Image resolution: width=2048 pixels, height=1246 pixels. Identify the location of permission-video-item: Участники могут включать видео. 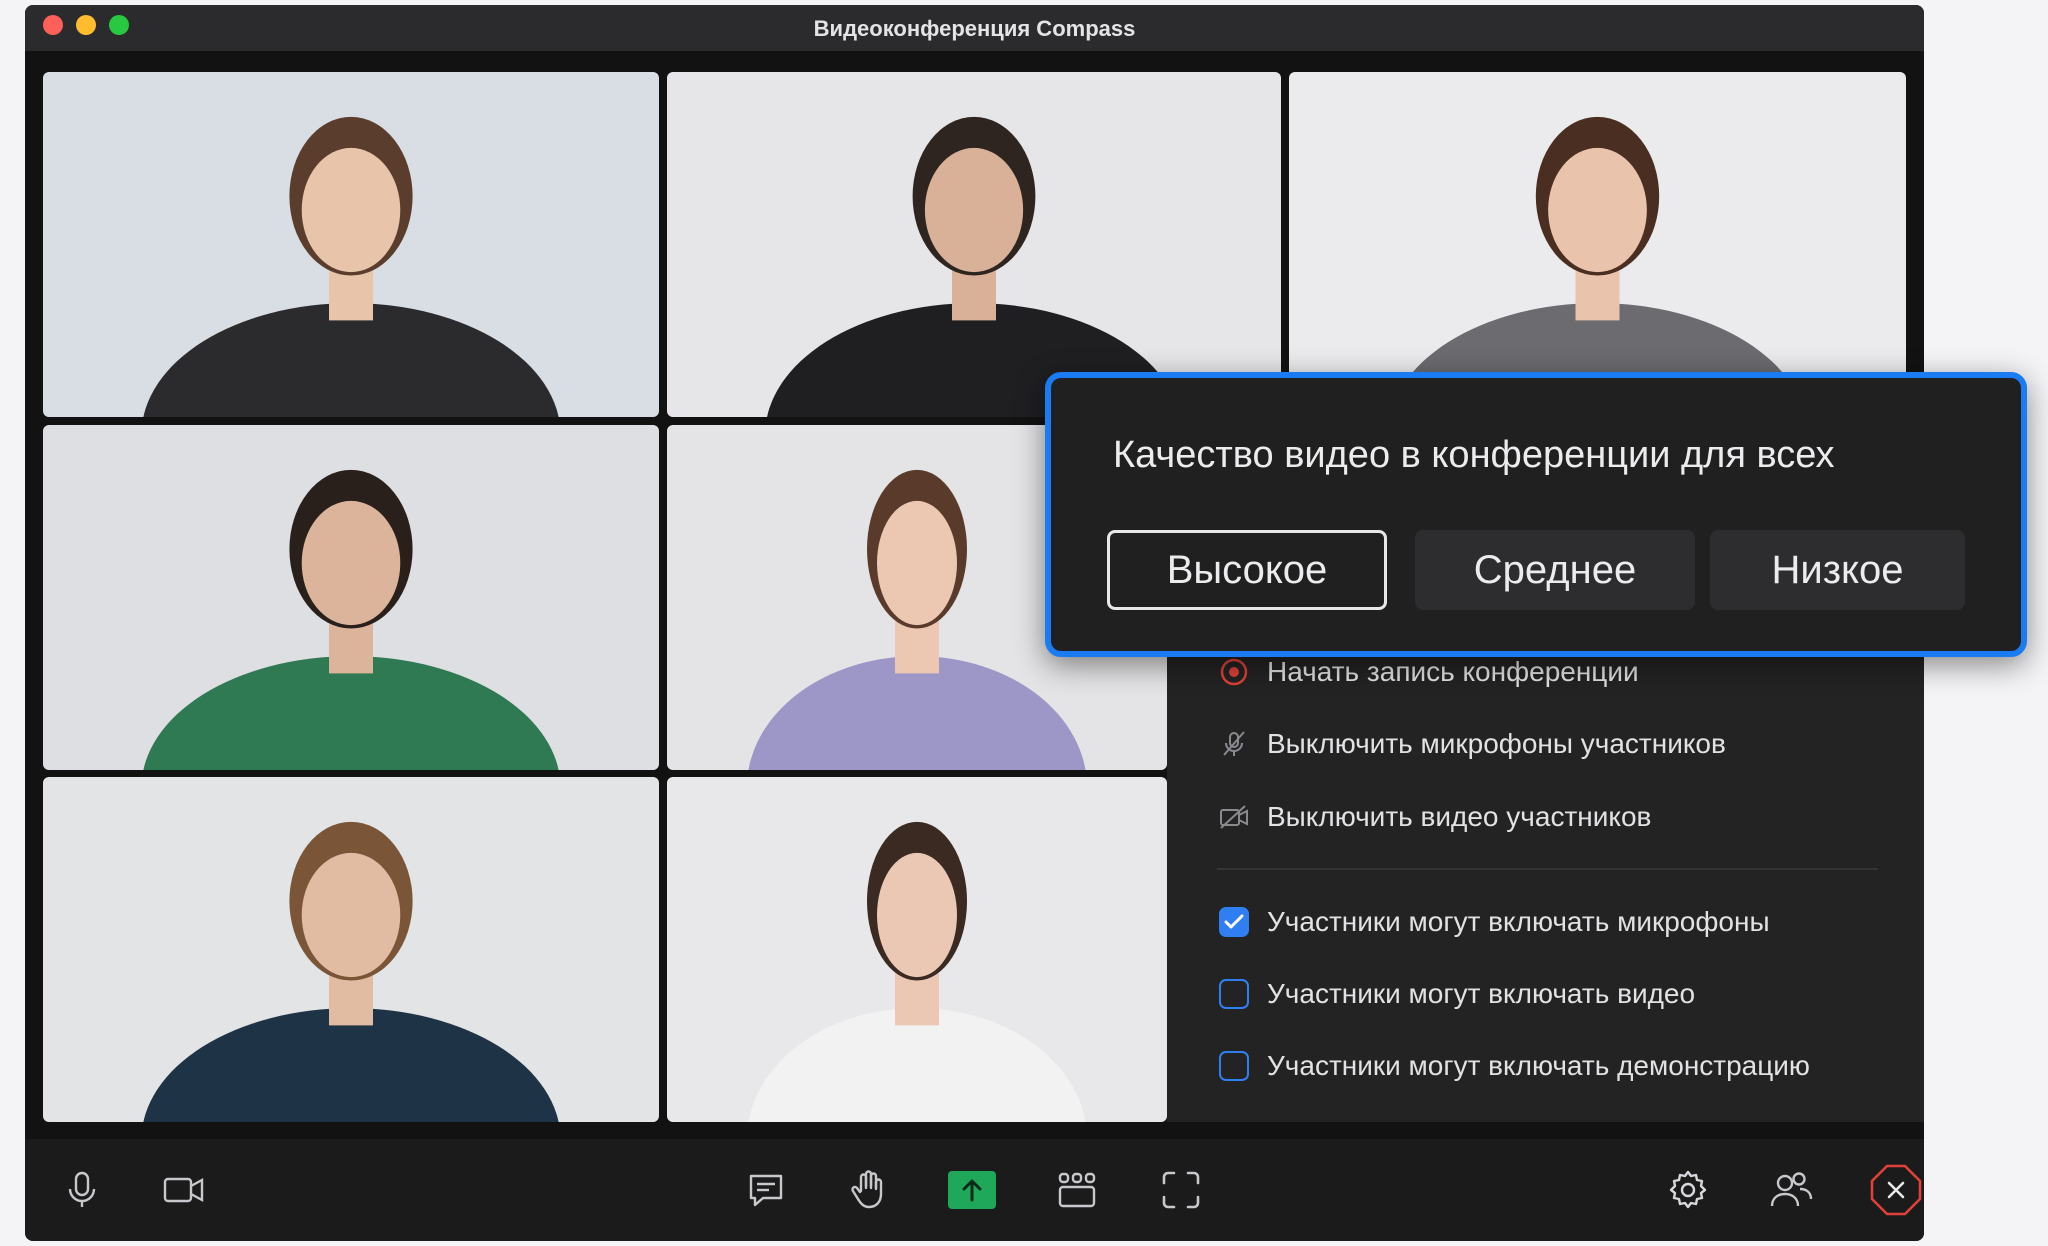
(1545, 994).